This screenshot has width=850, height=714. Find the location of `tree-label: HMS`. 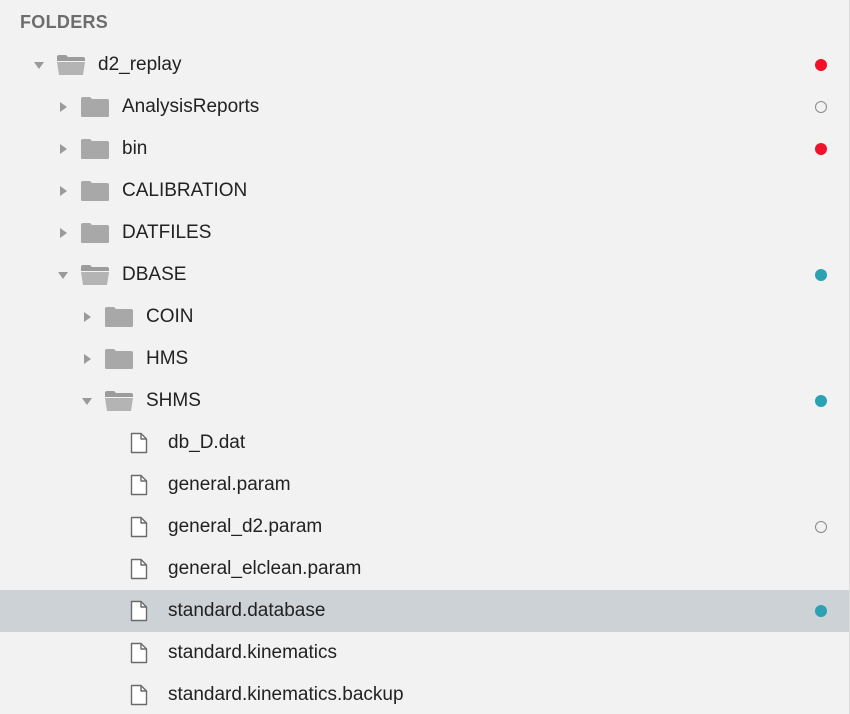

tree-label: HMS is located at coordinates (167, 358).